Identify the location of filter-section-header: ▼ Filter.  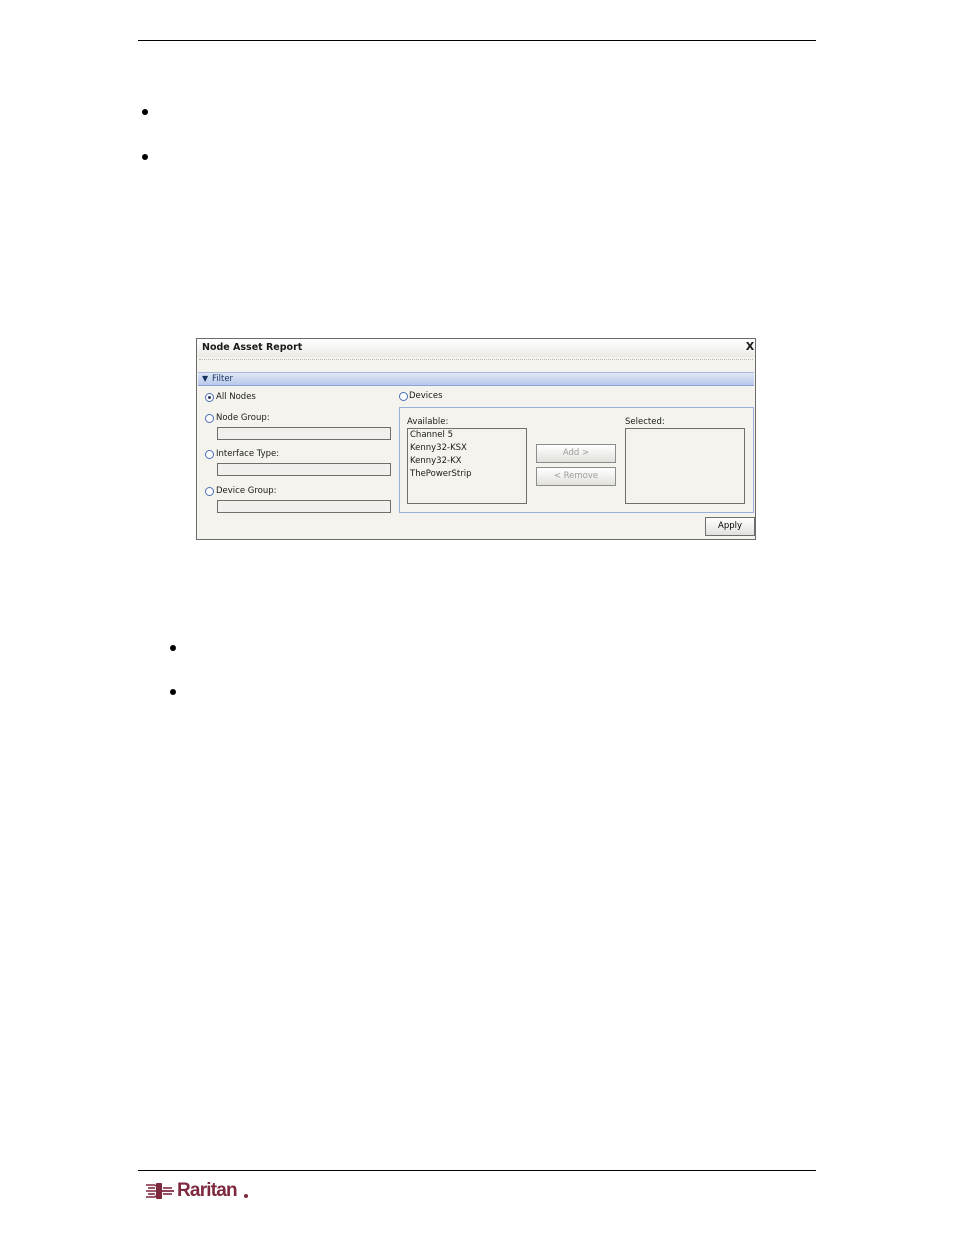
(476, 379).